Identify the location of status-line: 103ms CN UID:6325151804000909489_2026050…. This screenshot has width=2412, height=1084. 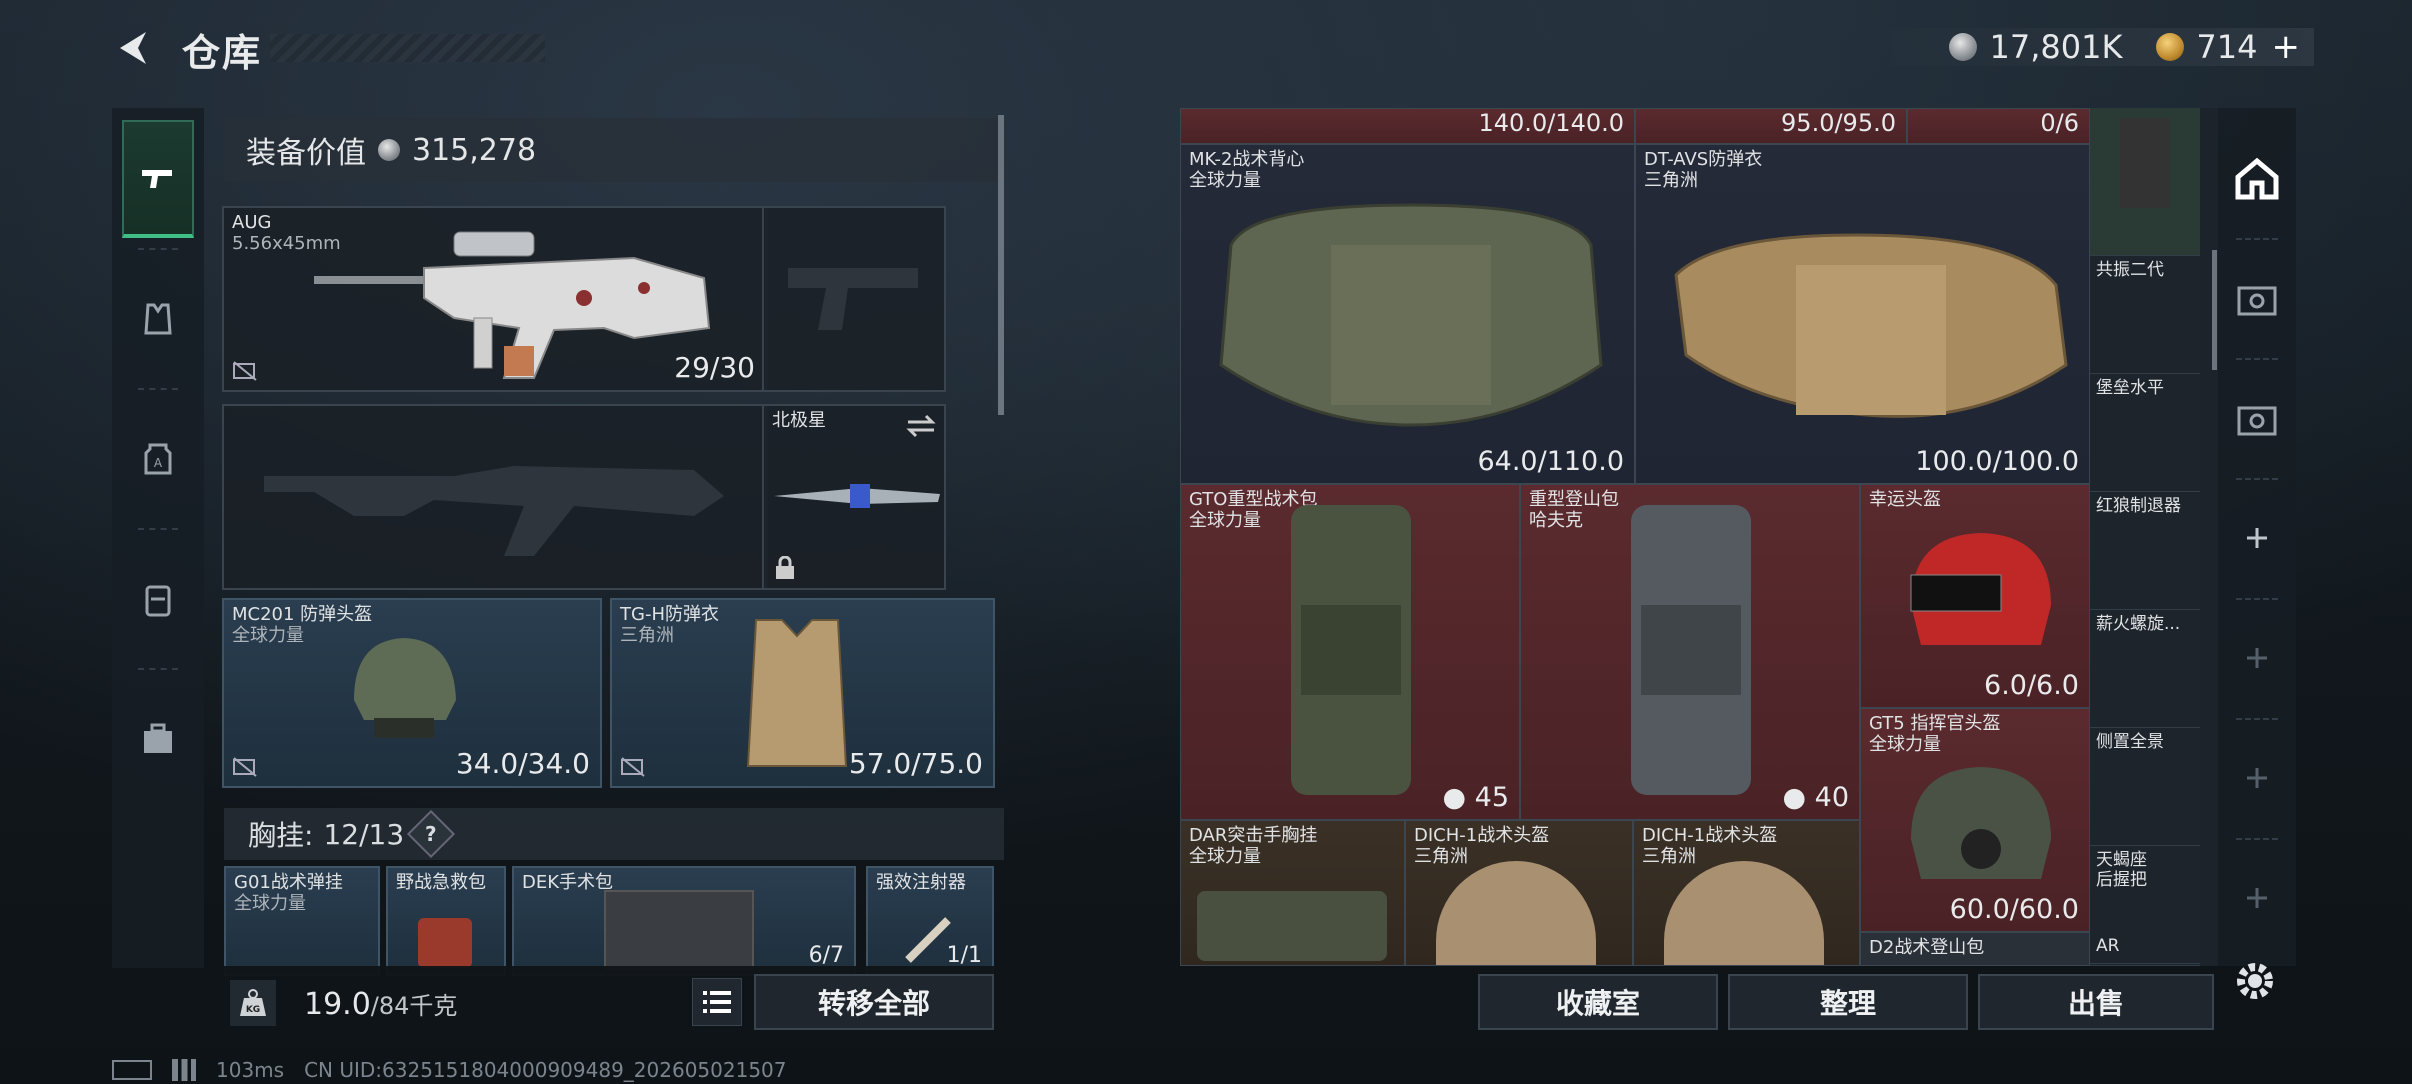
(449, 1070).